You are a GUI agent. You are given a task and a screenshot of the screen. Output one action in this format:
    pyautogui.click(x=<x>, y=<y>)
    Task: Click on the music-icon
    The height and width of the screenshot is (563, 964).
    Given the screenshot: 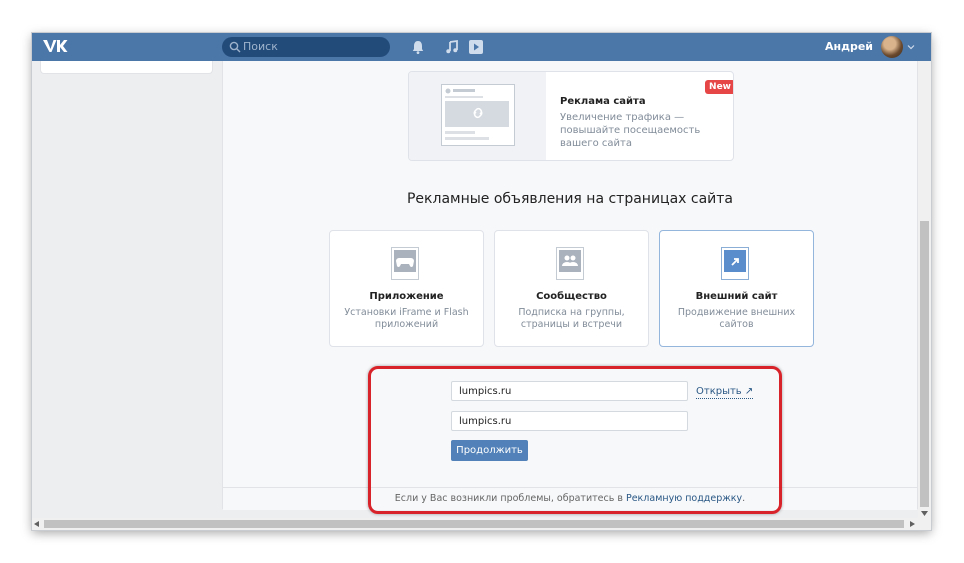 What is the action you would take?
    pyautogui.click(x=452, y=47)
    